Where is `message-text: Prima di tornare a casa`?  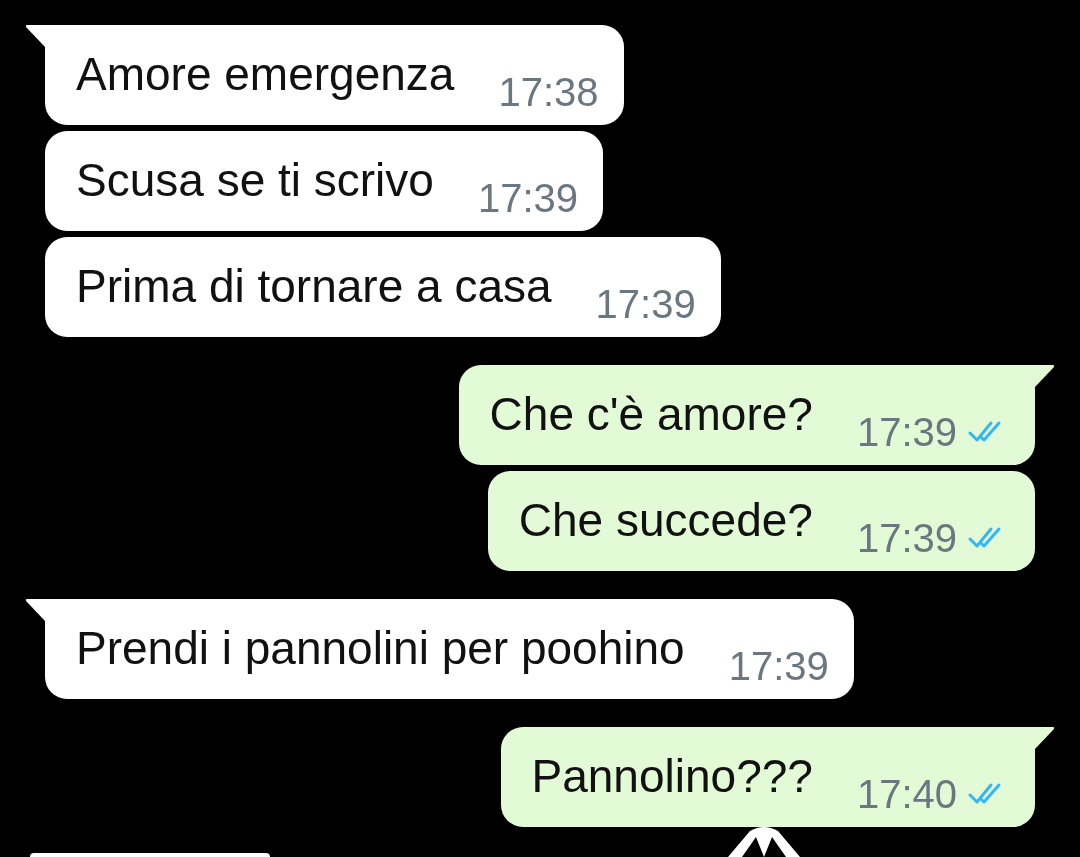
message-text: Prima di tornare a casa is located at coordinates (314, 286).